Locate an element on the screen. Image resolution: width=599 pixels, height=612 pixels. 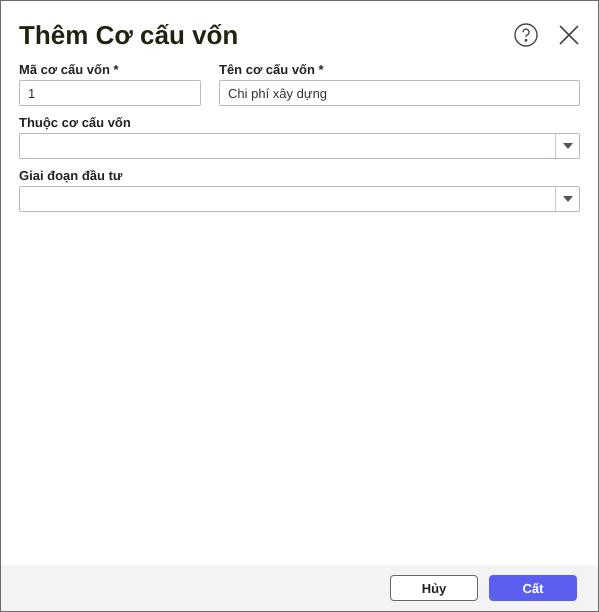
save-button: Cất is located at coordinates (533, 588).